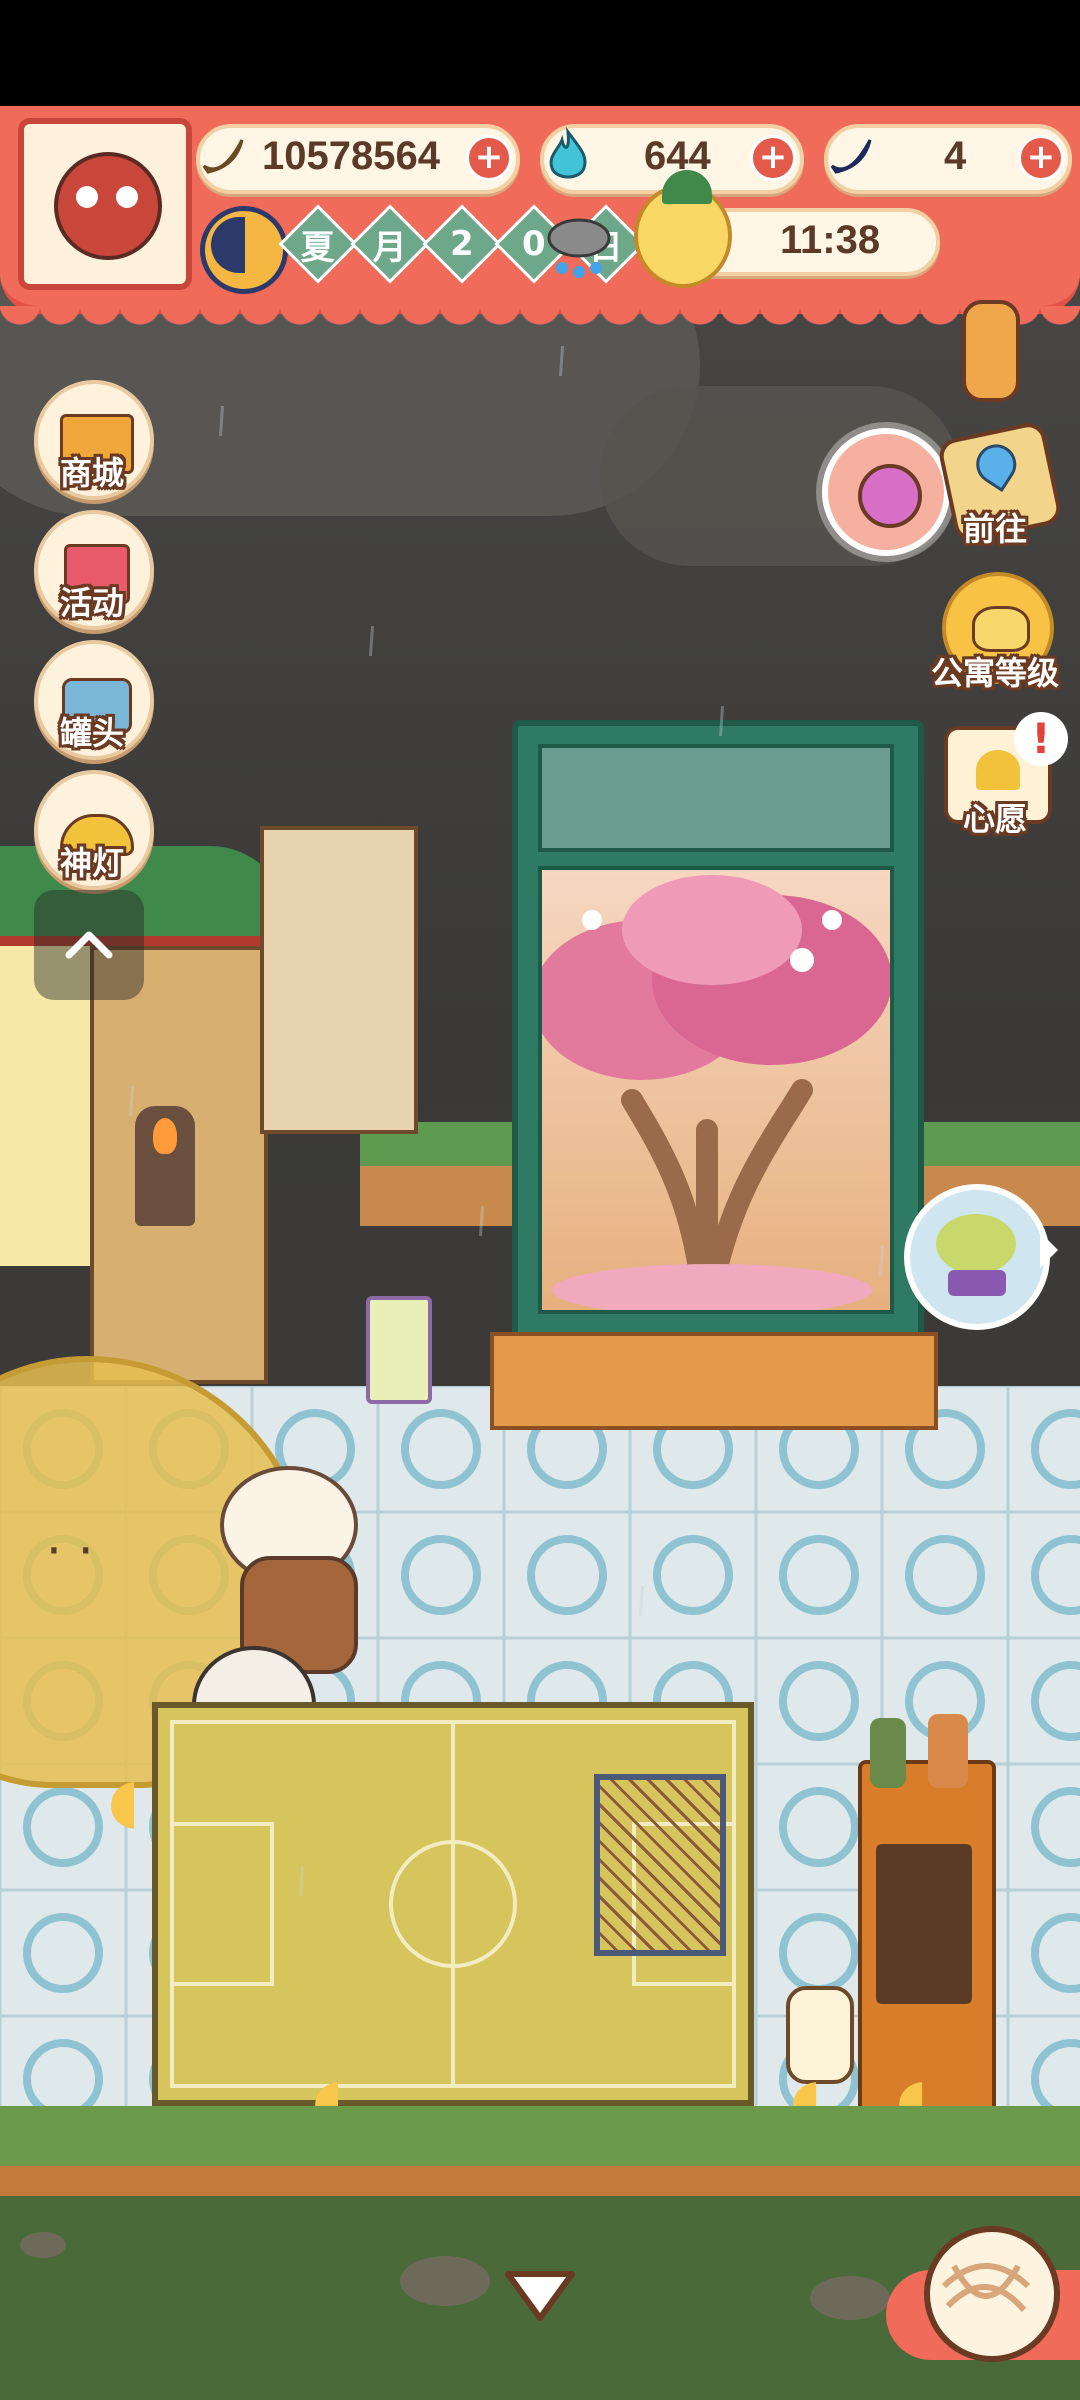 The width and height of the screenshot is (1080, 2400). Describe the element at coordinates (976, 1244) in the screenshot. I see `bonsai-icon` at that location.